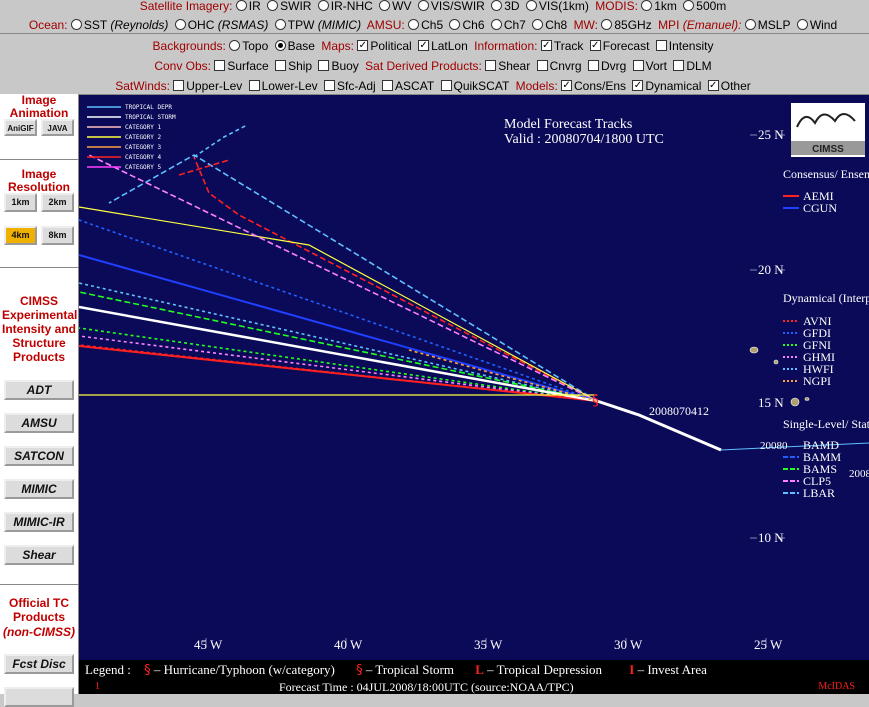  Describe the element at coordinates (204, 167) in the screenshot. I see `red-tail` at that location.